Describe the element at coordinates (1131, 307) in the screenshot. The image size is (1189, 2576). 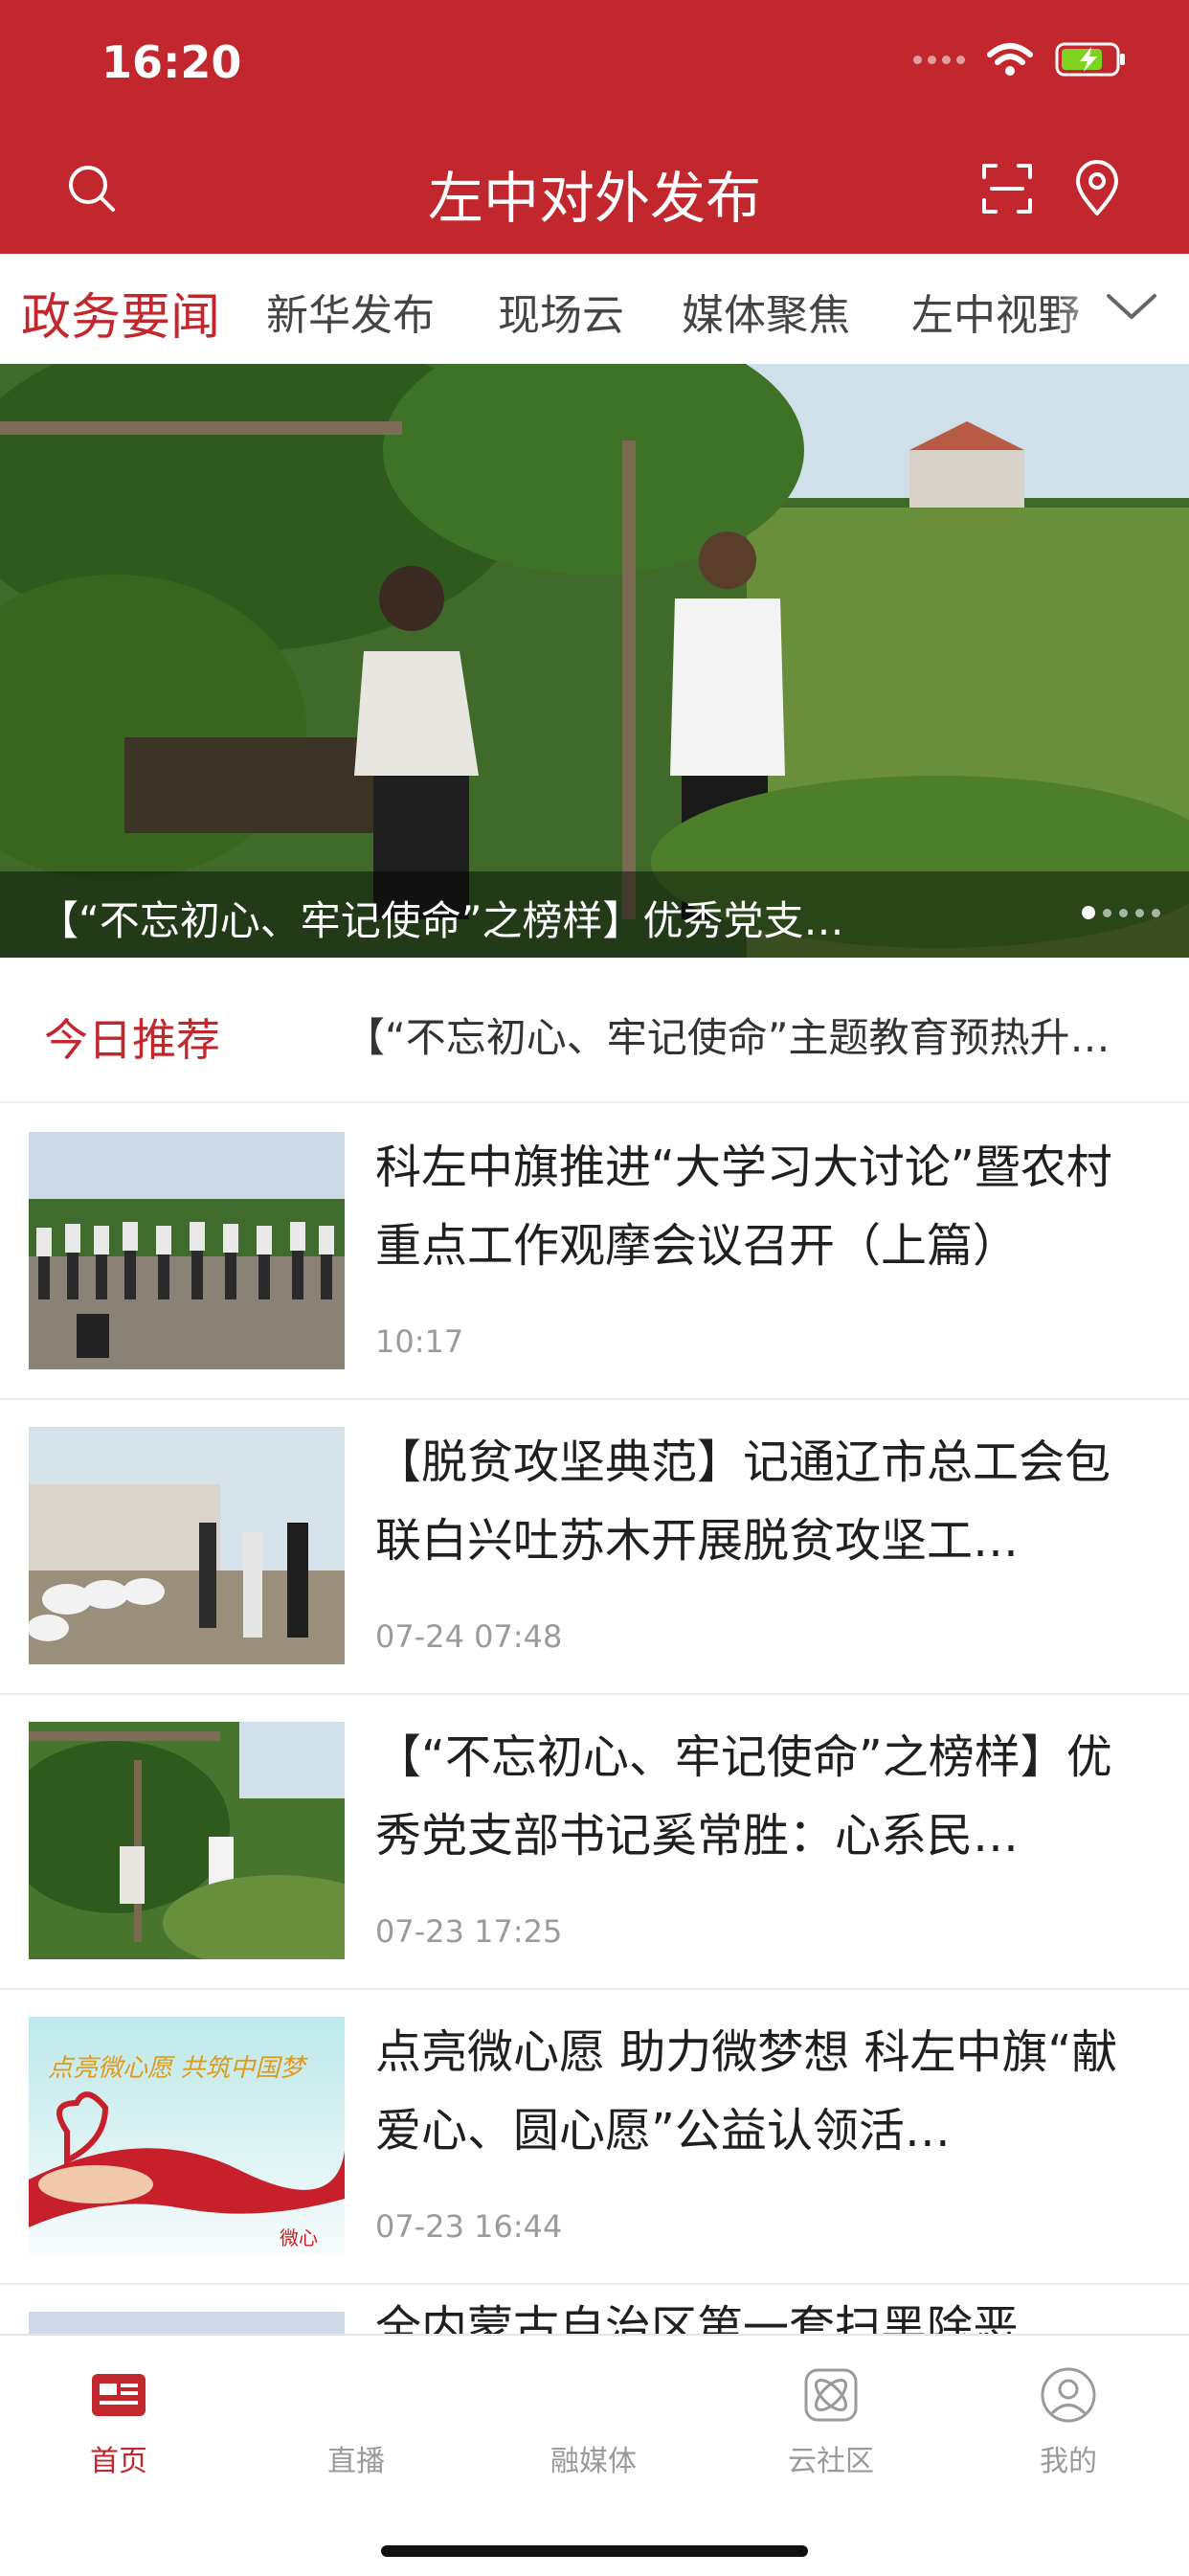
I see `chevron-down-icon` at that location.